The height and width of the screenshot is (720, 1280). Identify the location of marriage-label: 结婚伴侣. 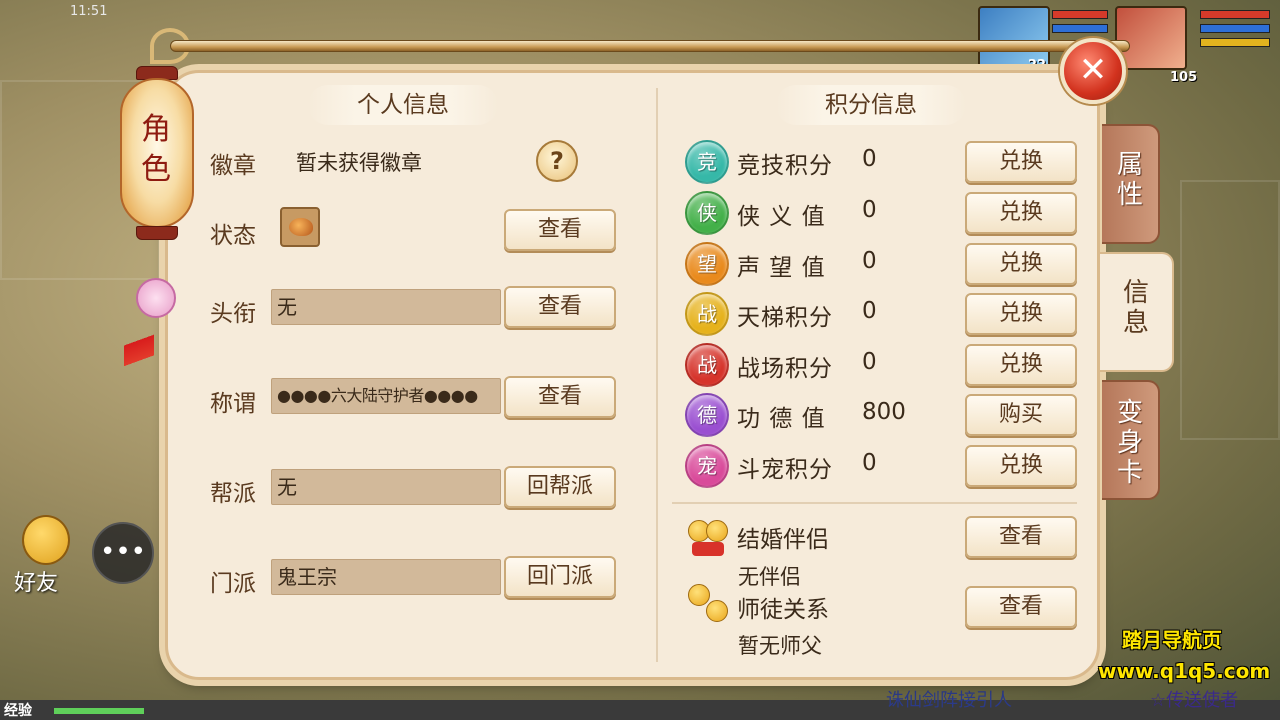
(783, 540).